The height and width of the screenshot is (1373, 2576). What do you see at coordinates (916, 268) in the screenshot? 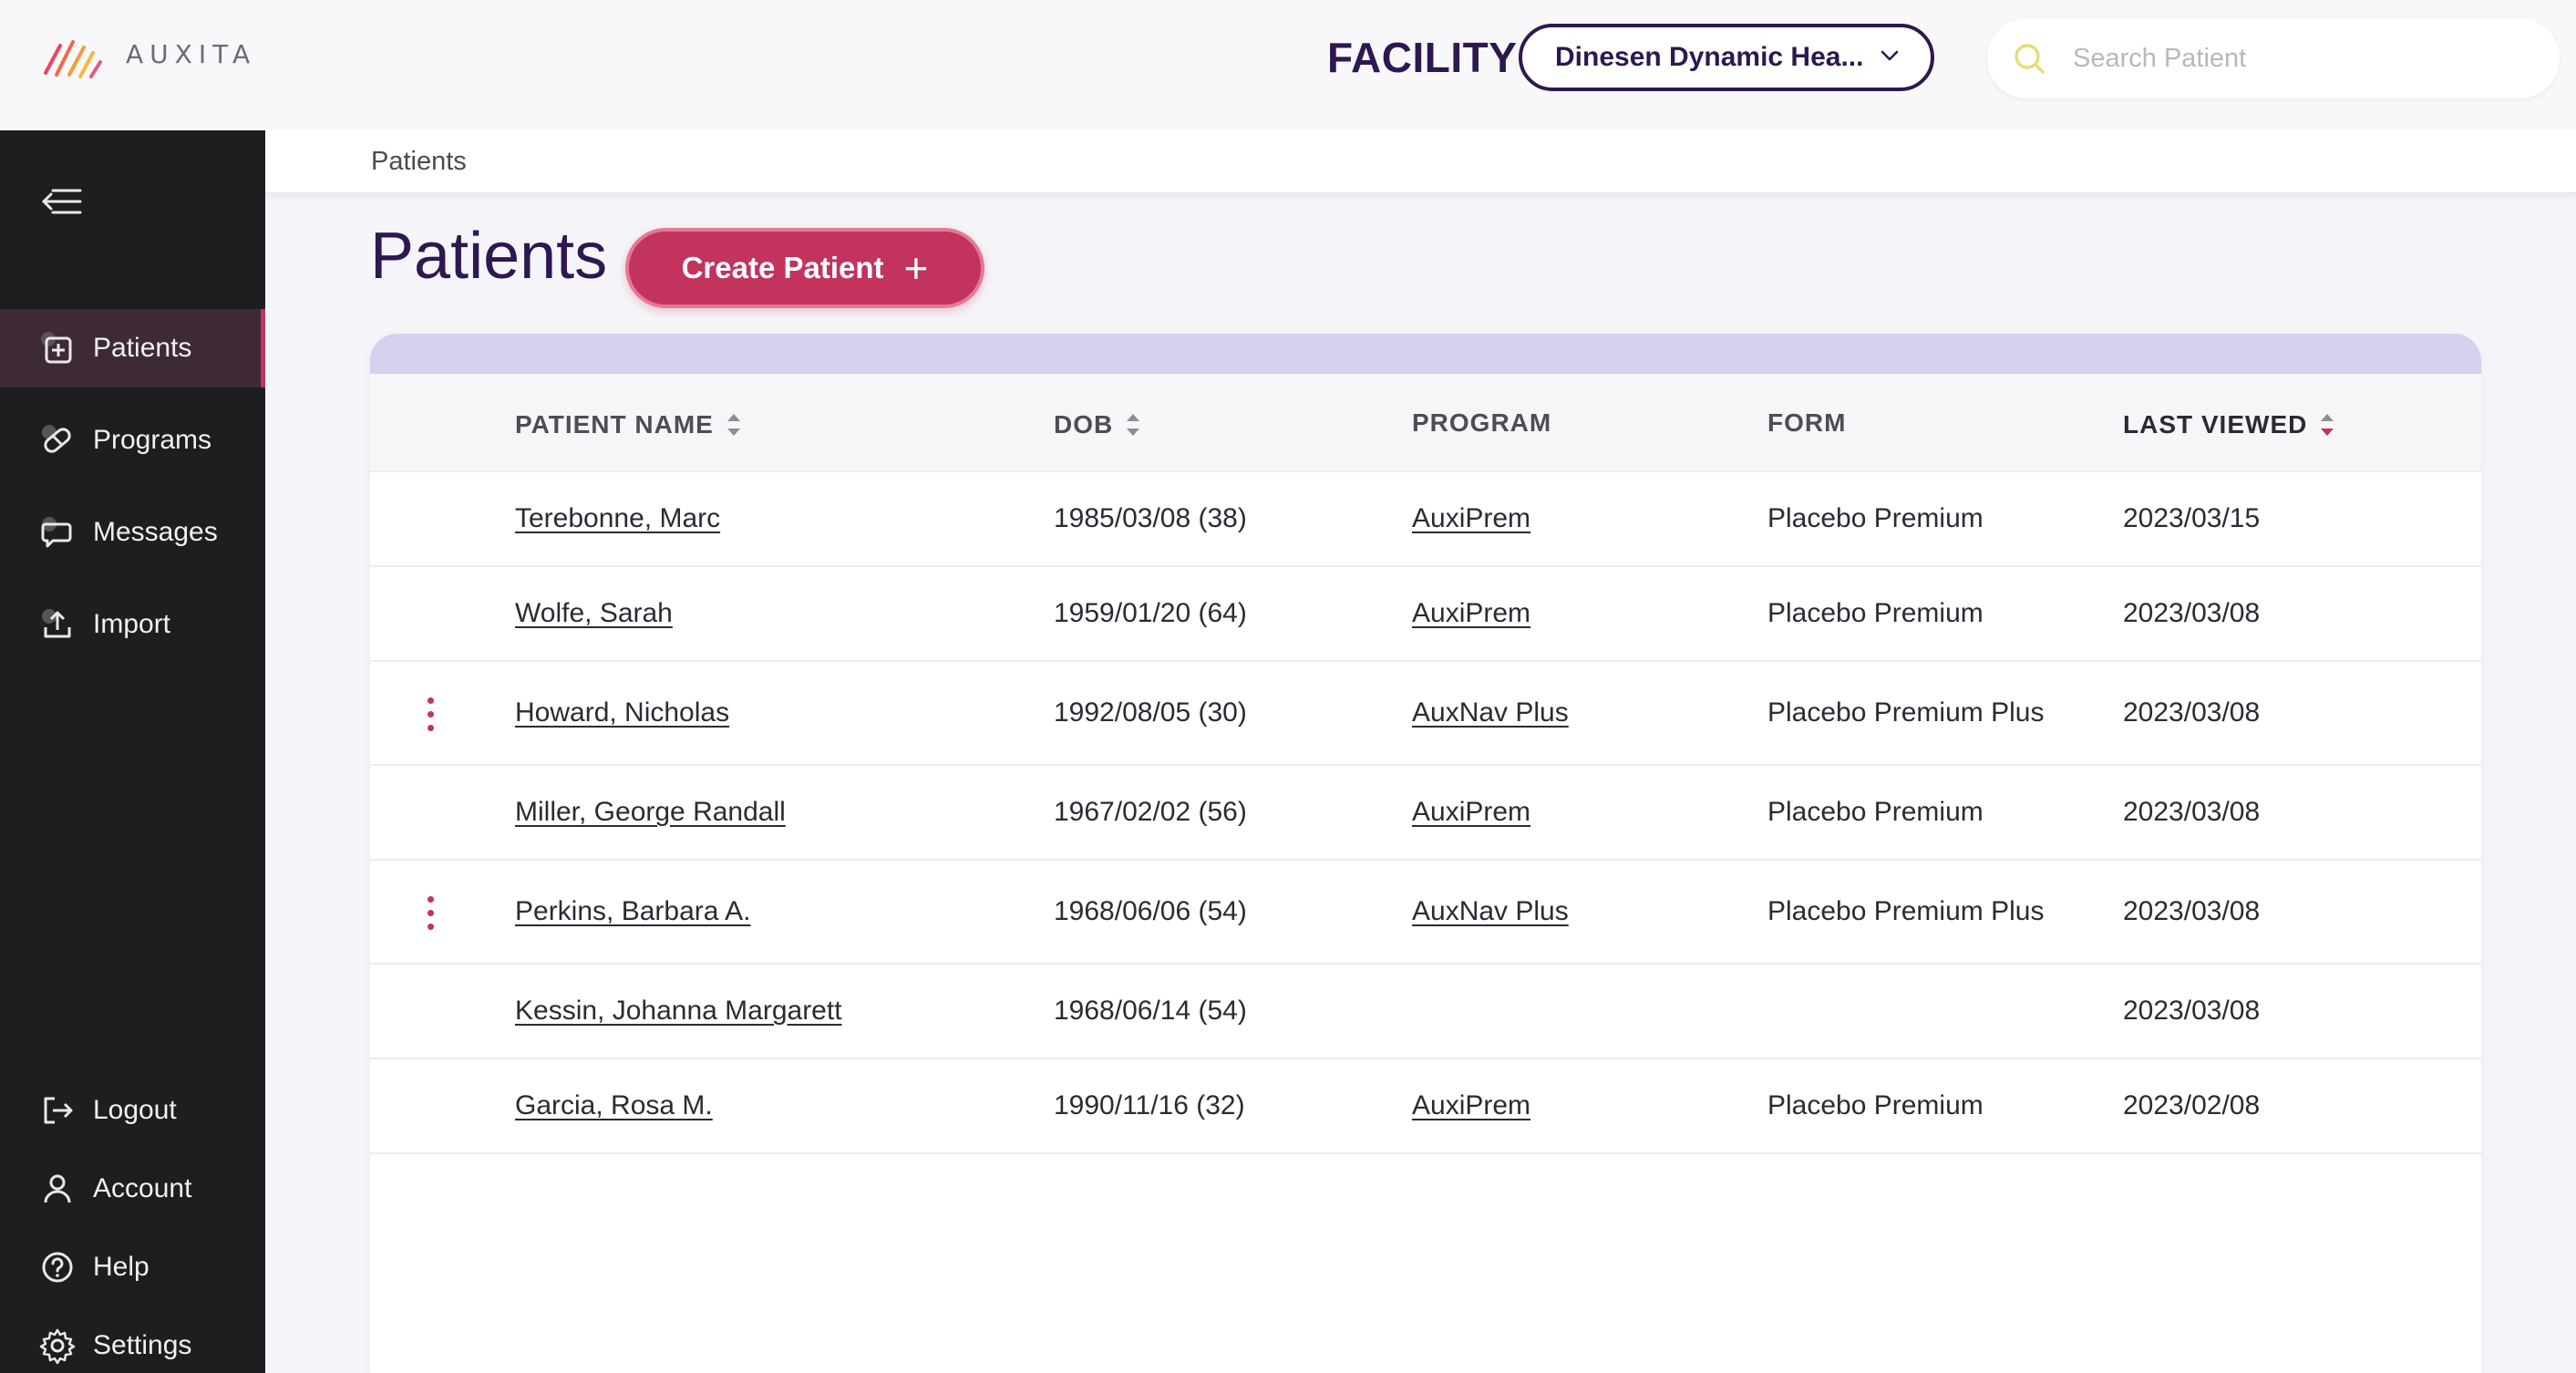
I see `plus-icon: +` at bounding box center [916, 268].